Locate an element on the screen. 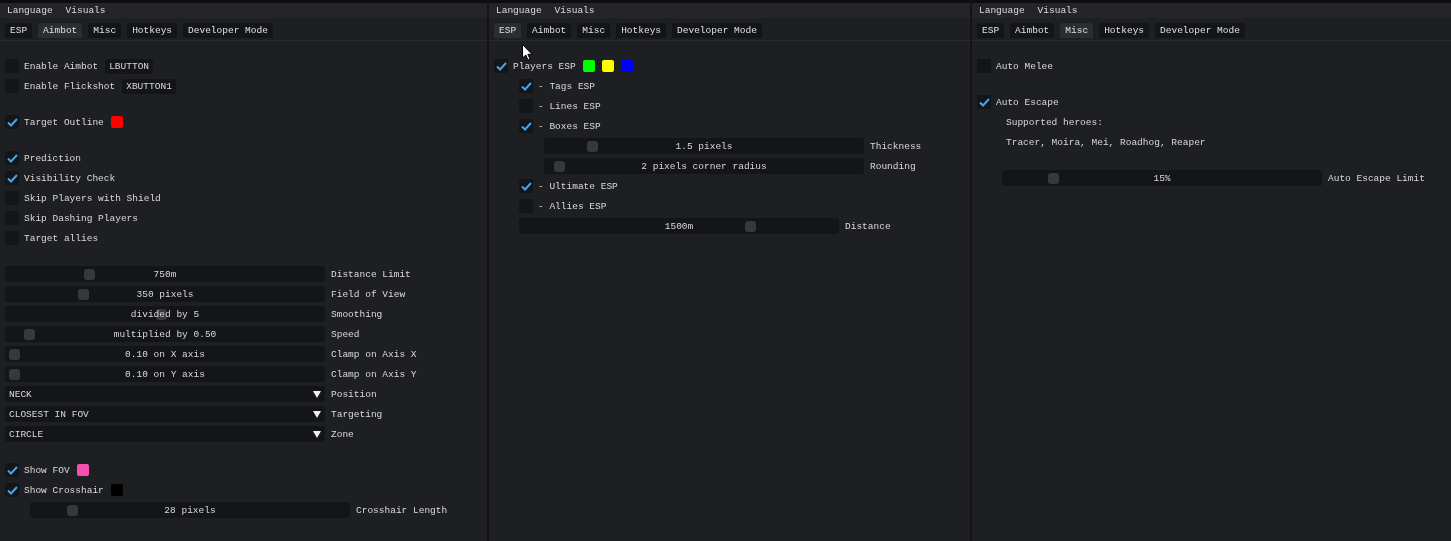 This screenshot has height=541, width=1451. checkbox-label: - Boxes ESP is located at coordinates (569, 126).